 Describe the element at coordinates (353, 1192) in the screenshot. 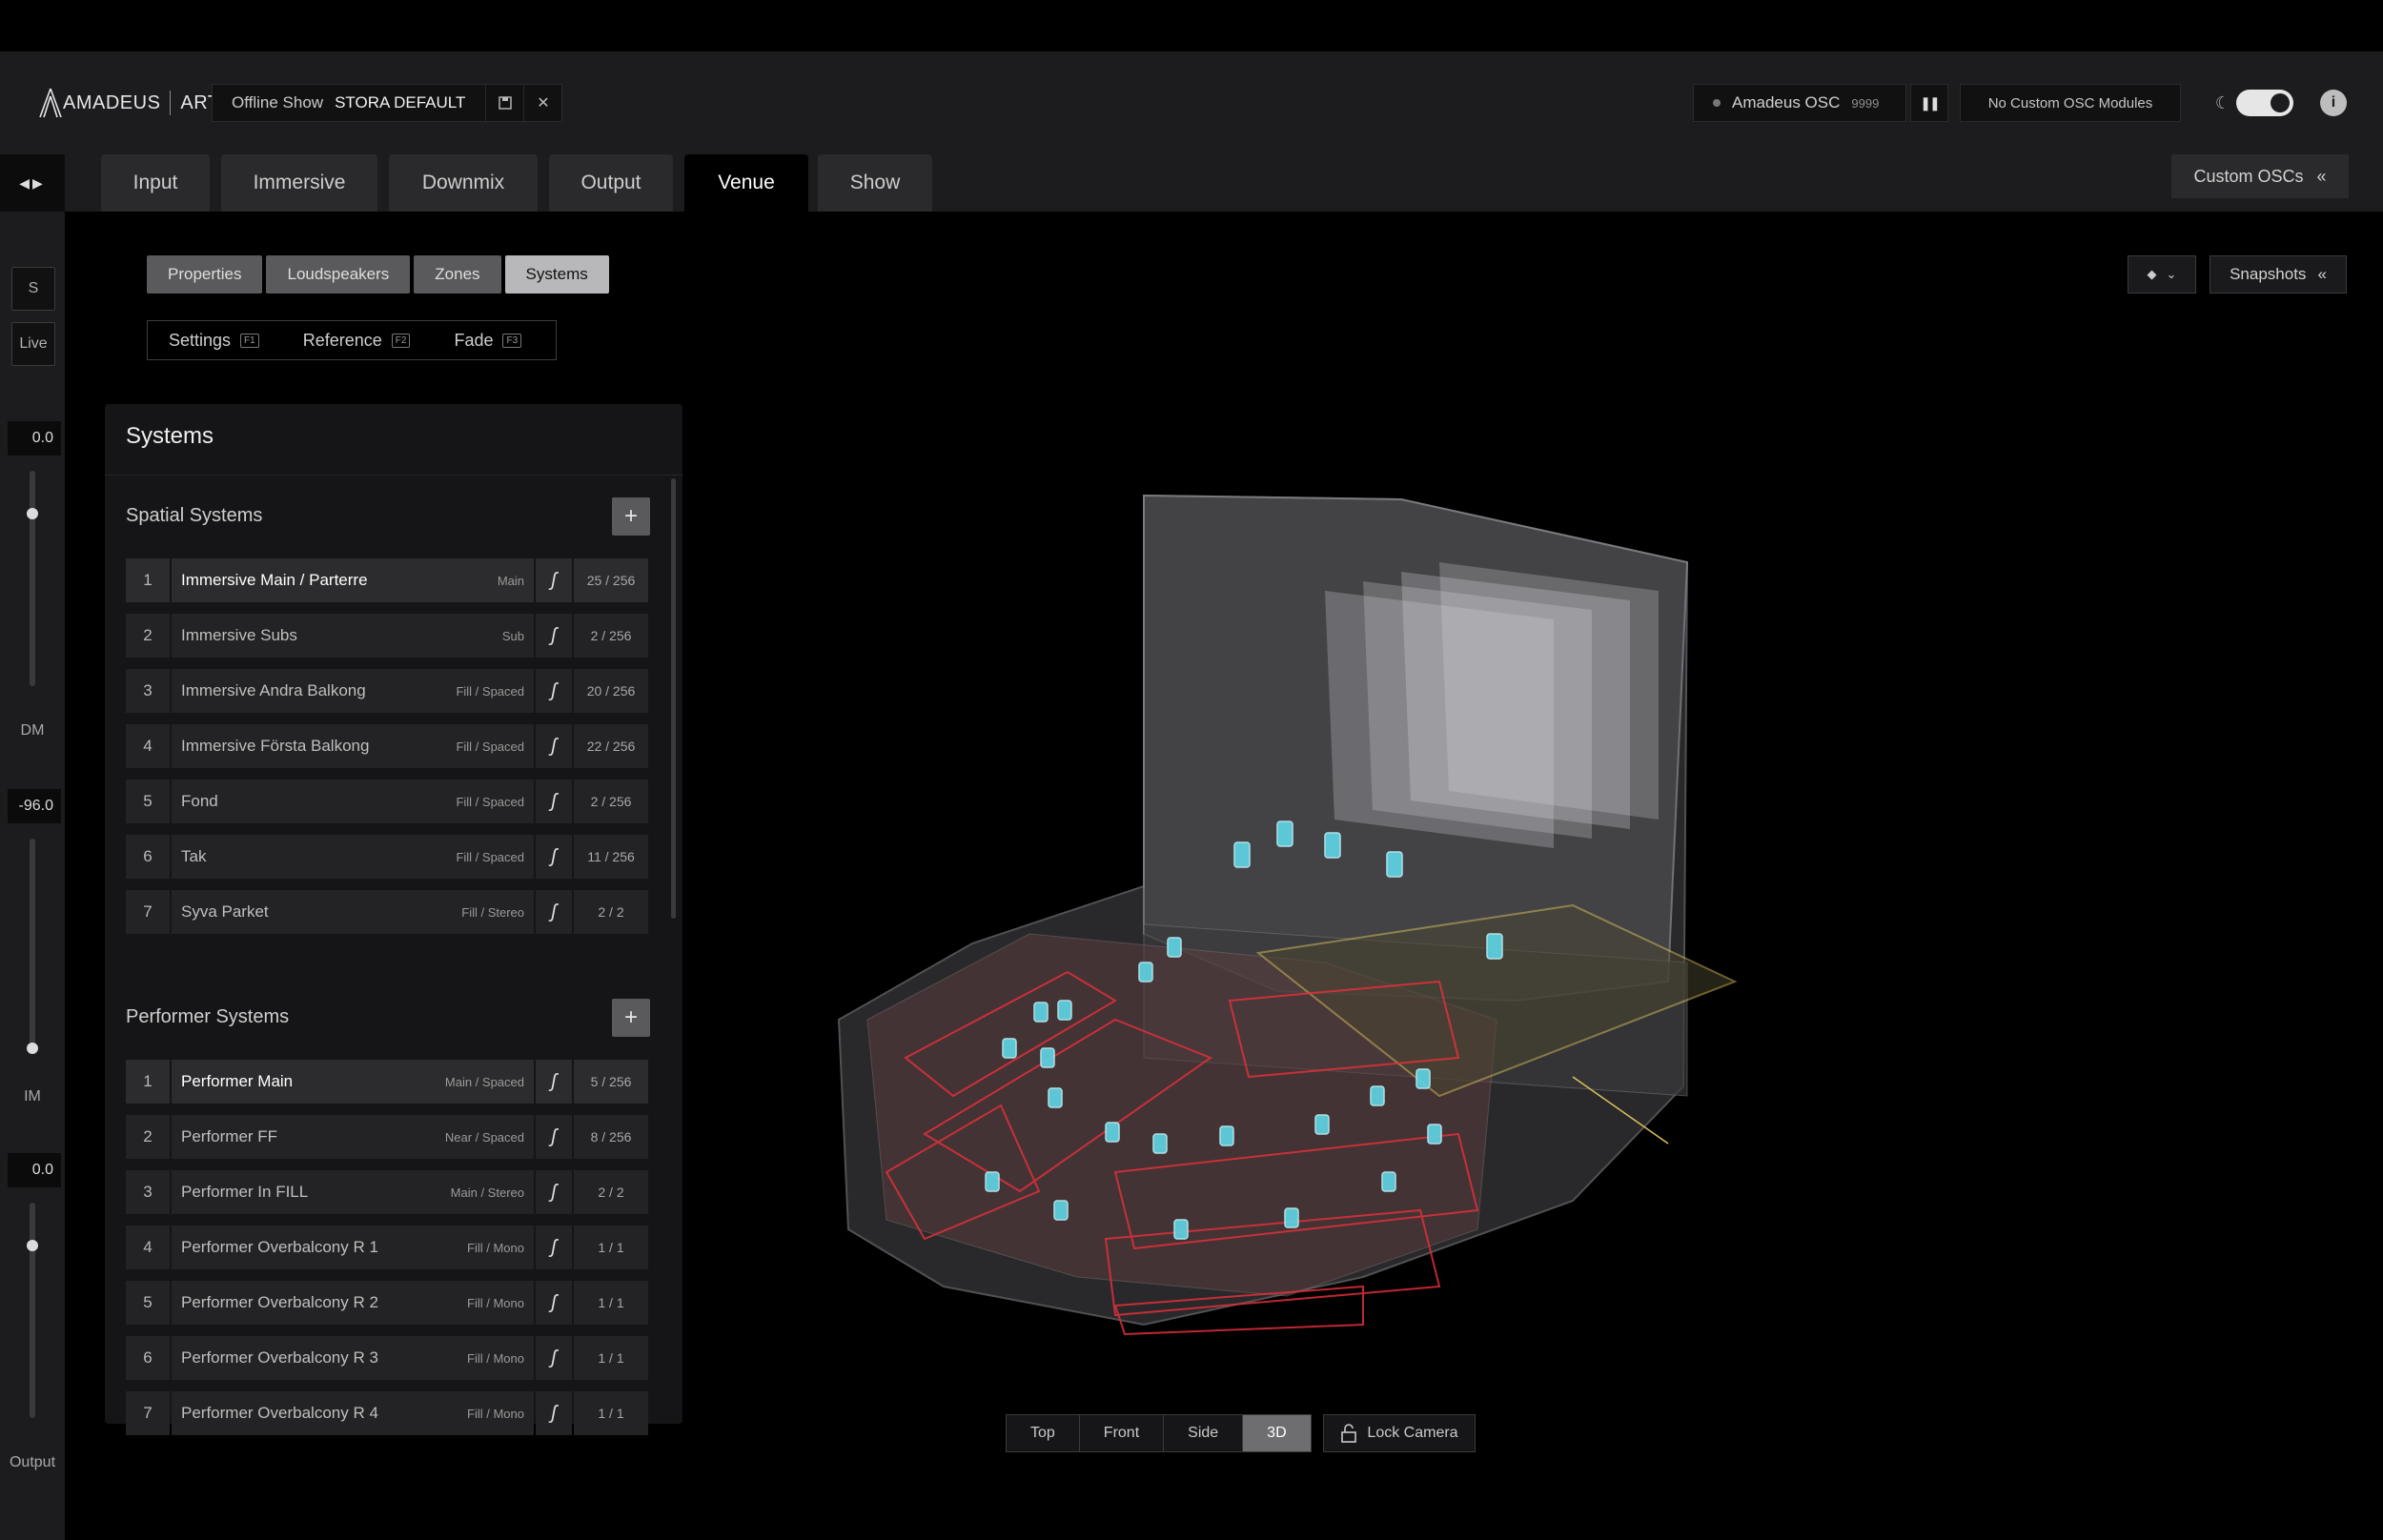

I see `row-name-cell: Performer In FILL Main / Stereo` at that location.